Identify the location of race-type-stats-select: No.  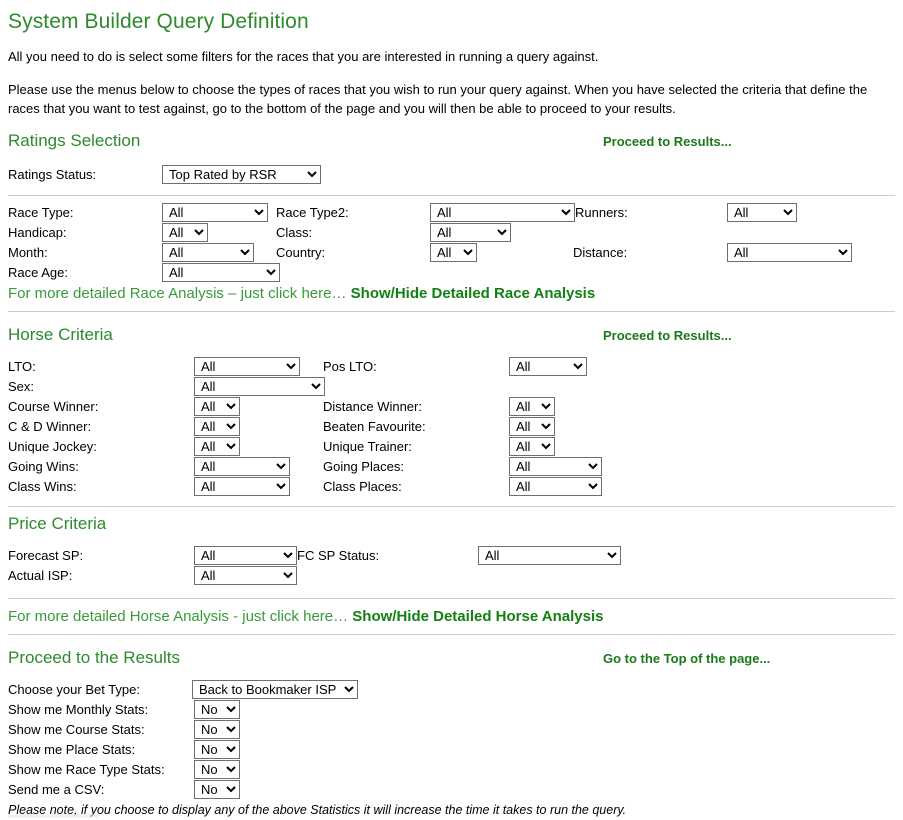
(217, 769).